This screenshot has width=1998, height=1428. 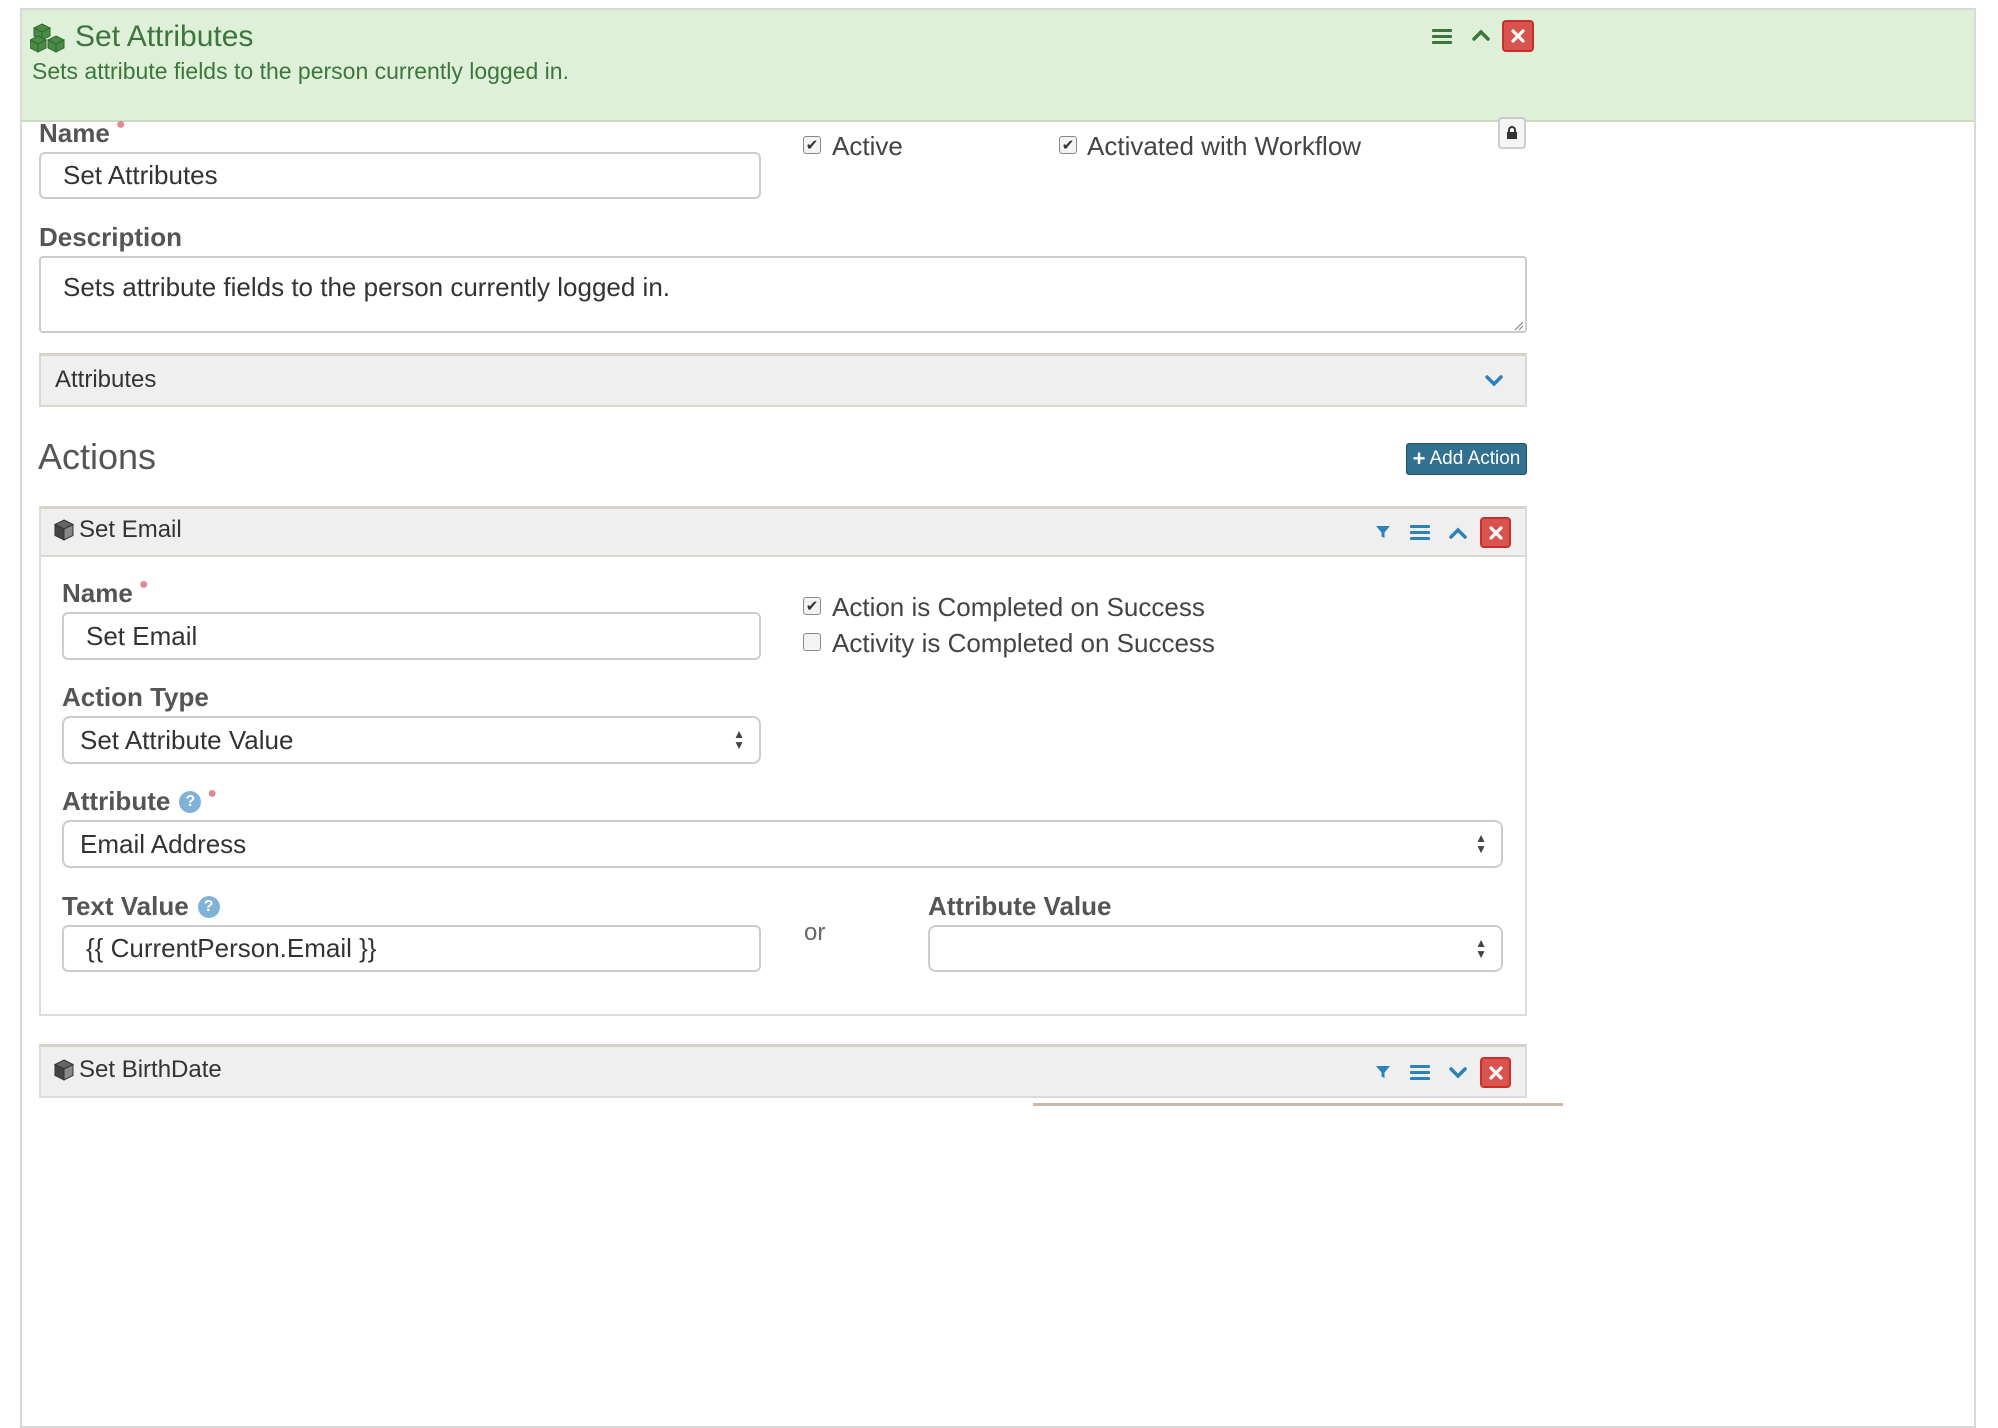 What do you see at coordinates (135, 697) in the screenshot?
I see `action-type-label: Action Type` at bounding box center [135, 697].